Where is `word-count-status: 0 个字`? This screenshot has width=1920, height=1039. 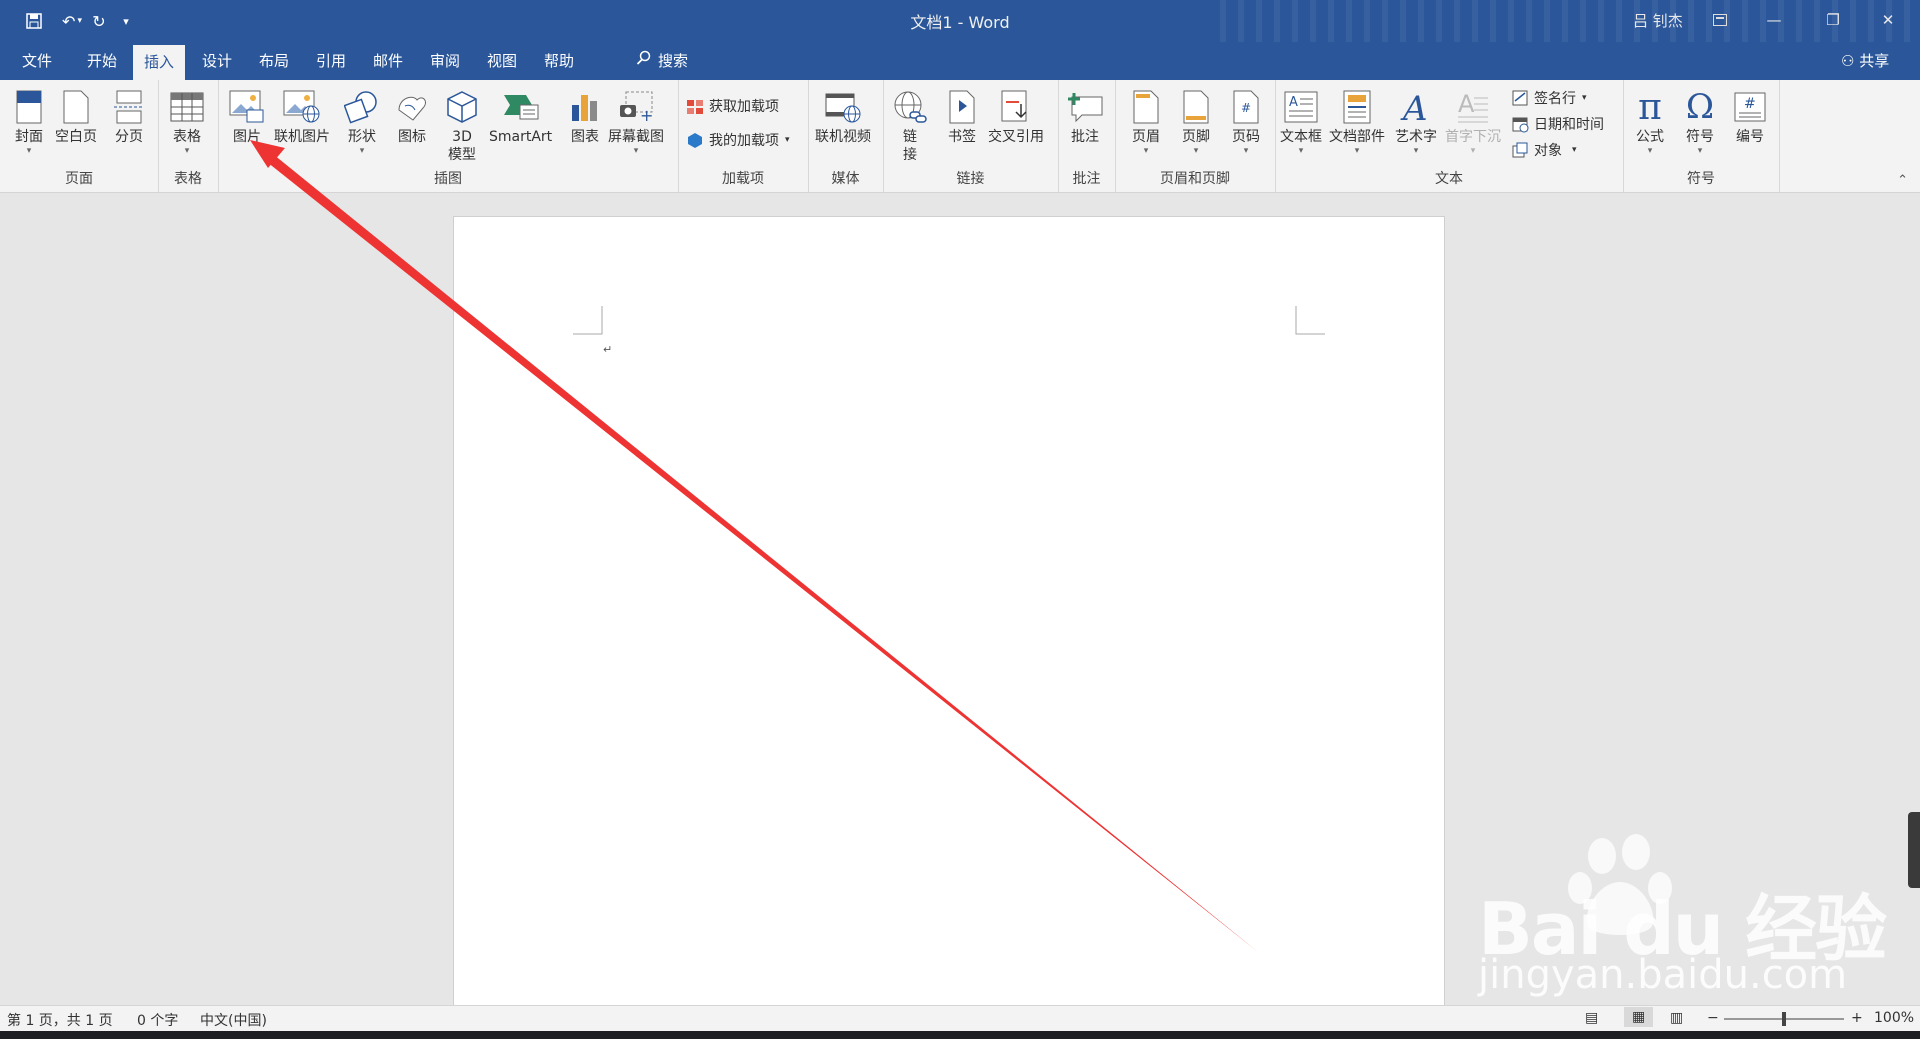 word-count-status: 0 个字 is located at coordinates (157, 1020).